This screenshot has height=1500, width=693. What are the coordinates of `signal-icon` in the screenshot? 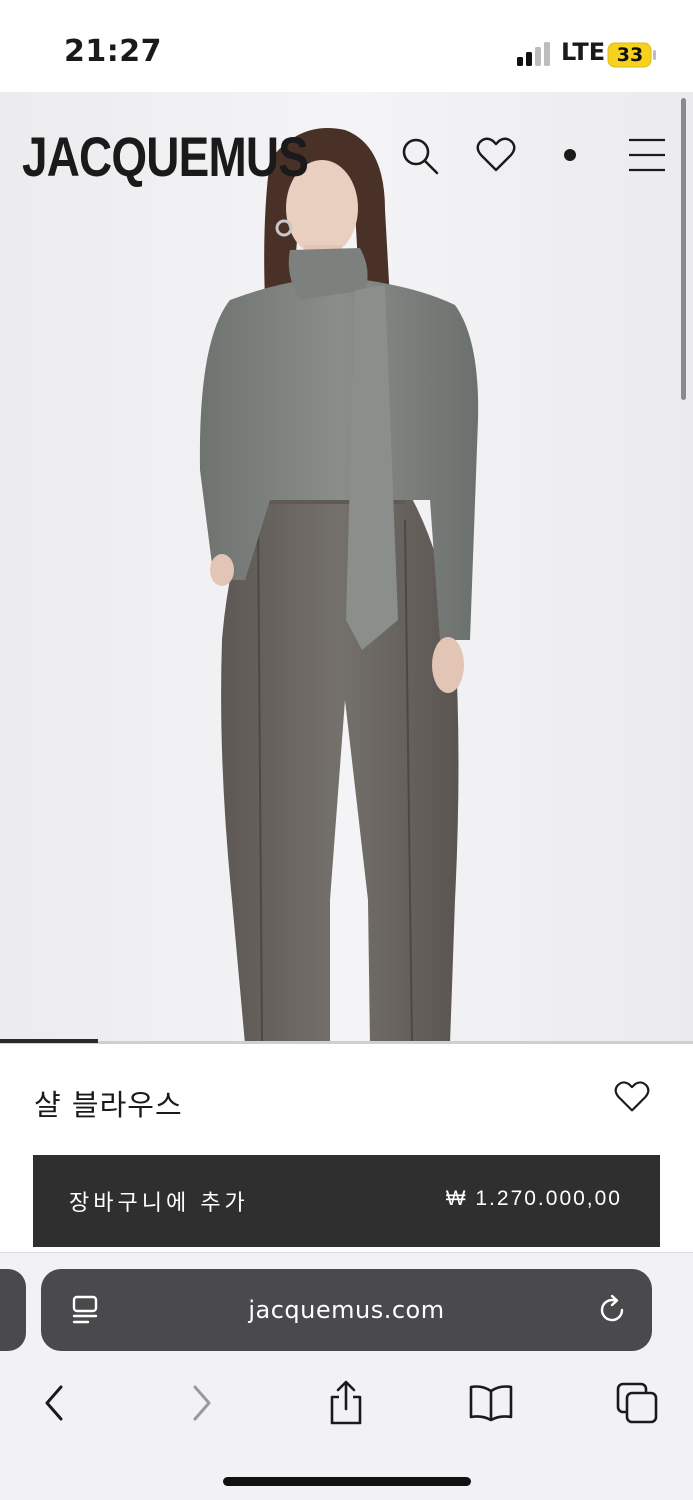 It's located at (533, 54).